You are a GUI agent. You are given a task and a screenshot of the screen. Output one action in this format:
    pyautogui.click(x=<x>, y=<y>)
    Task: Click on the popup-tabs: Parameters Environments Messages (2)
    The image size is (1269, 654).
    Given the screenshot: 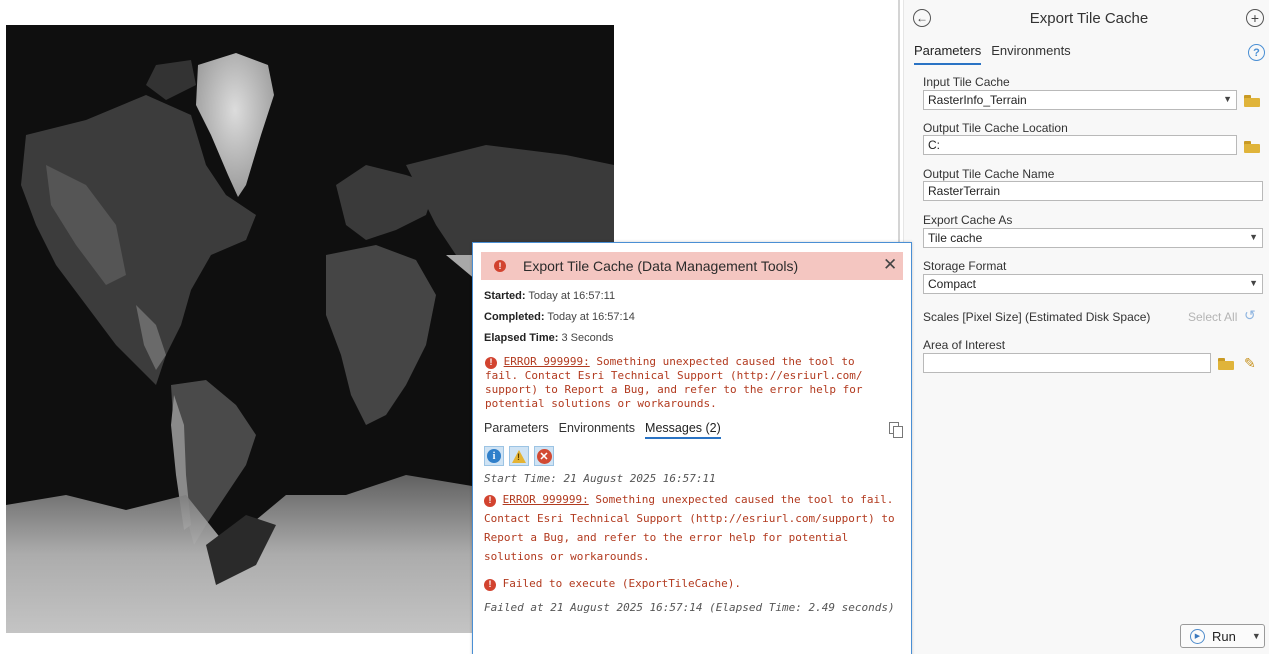 What is the action you would take?
    pyautogui.click(x=602, y=430)
    